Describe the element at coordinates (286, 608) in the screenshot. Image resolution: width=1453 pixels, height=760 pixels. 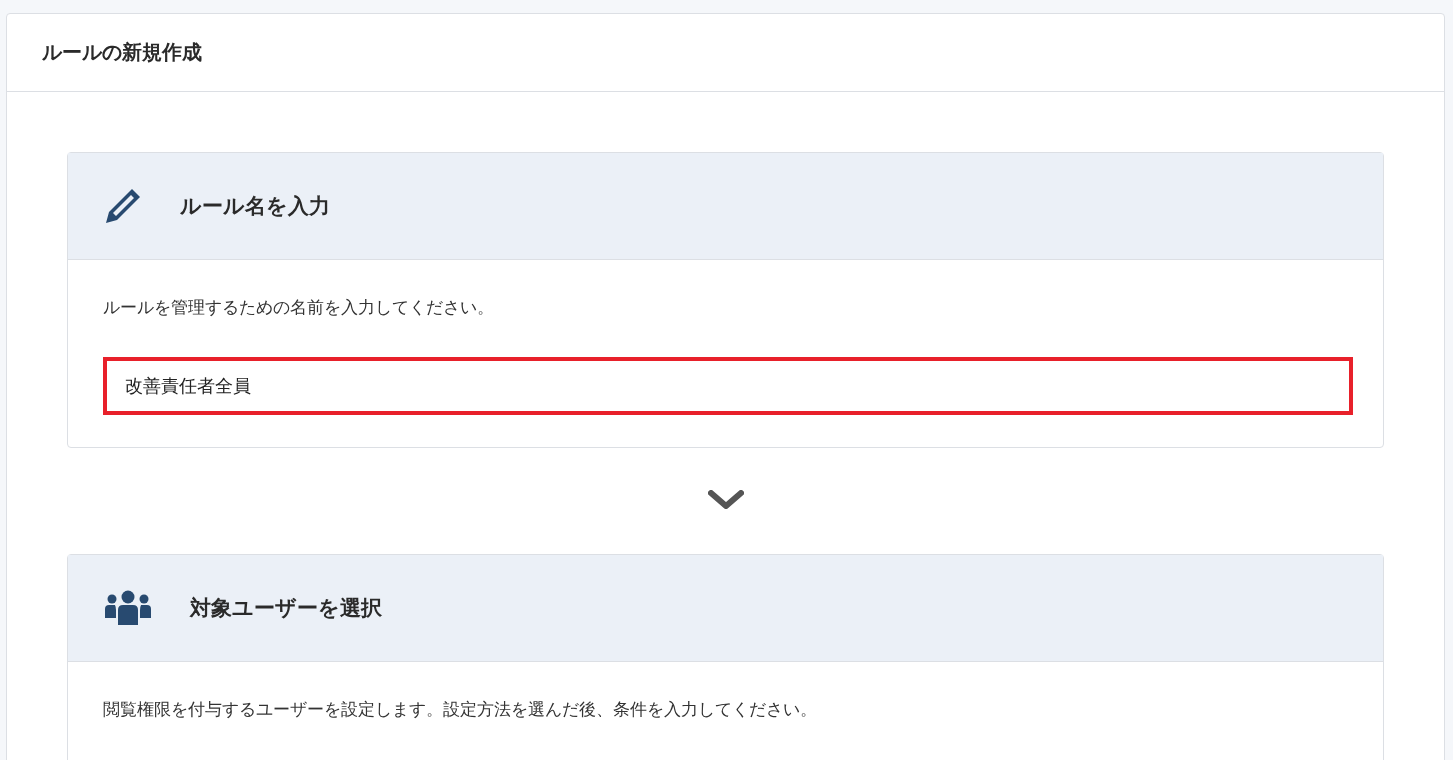
I see `step-title: 対象ユーザーを選択` at that location.